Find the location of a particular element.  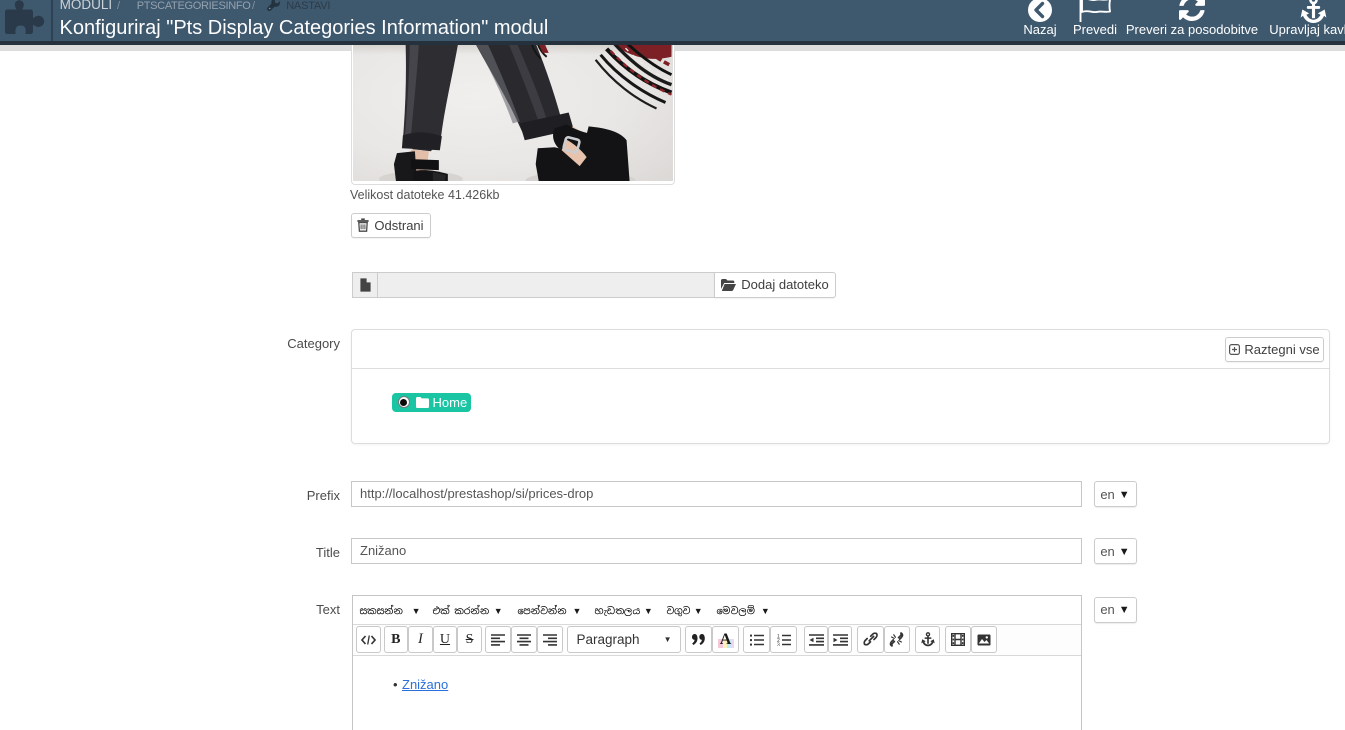

svg-text: 3 is located at coordinates (778, 643).